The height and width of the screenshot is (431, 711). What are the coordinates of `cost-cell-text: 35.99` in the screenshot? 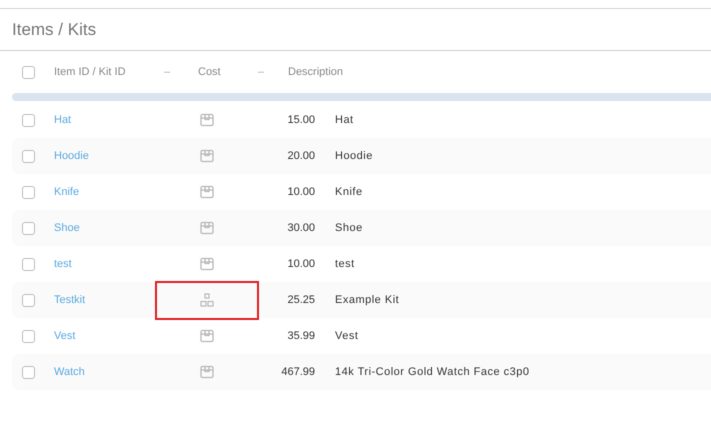 It's located at (300, 336).